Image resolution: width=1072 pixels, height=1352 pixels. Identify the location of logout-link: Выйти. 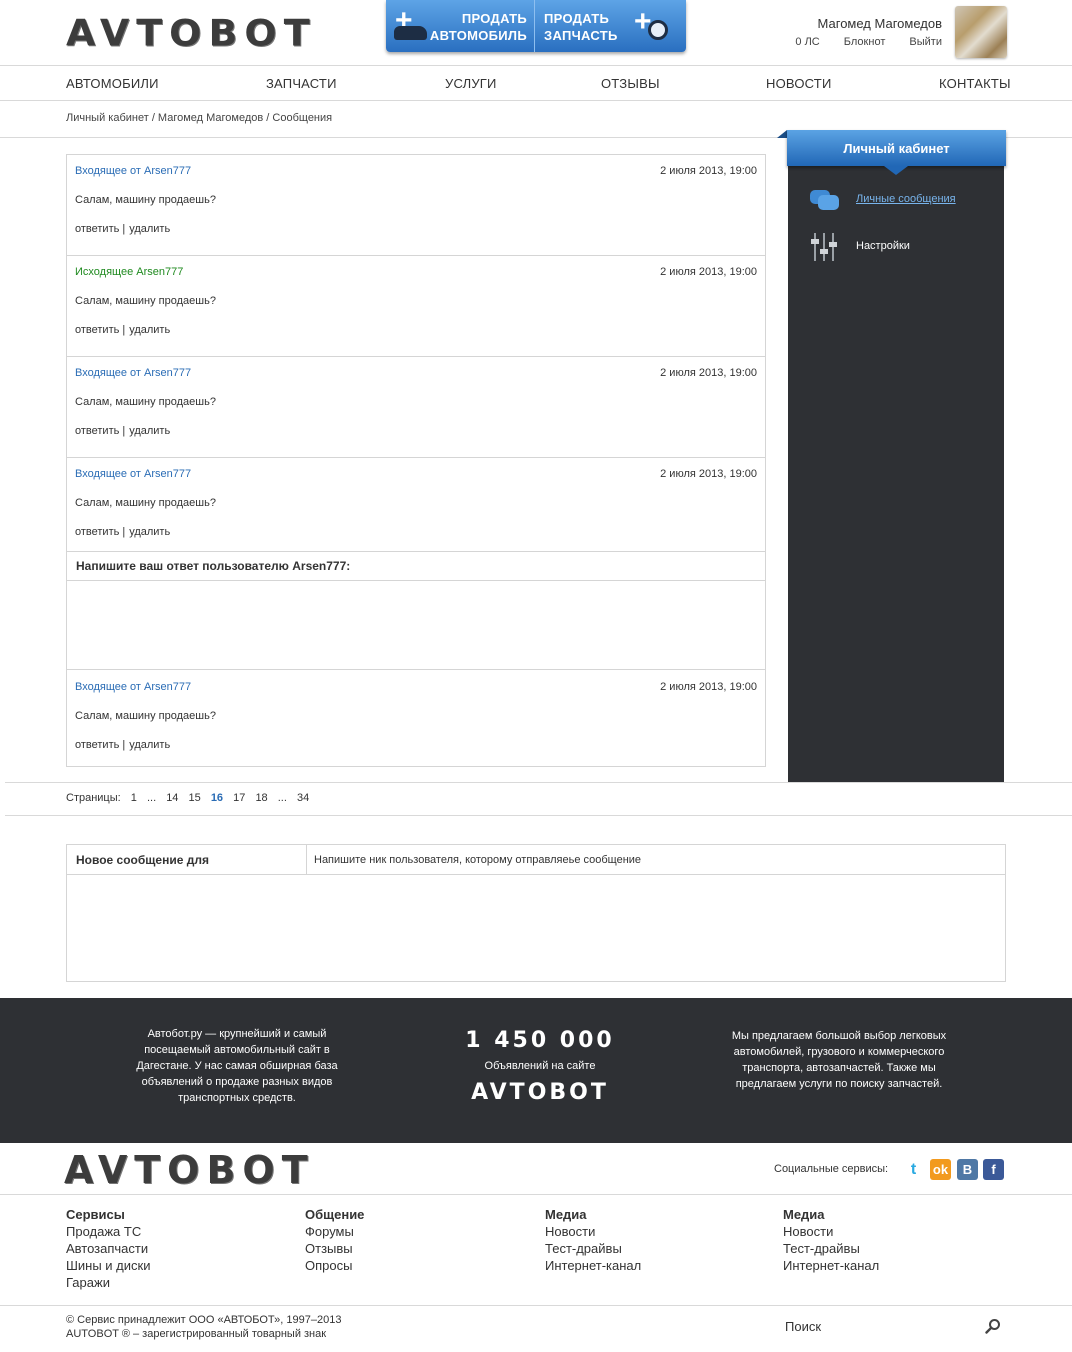
(925, 42).